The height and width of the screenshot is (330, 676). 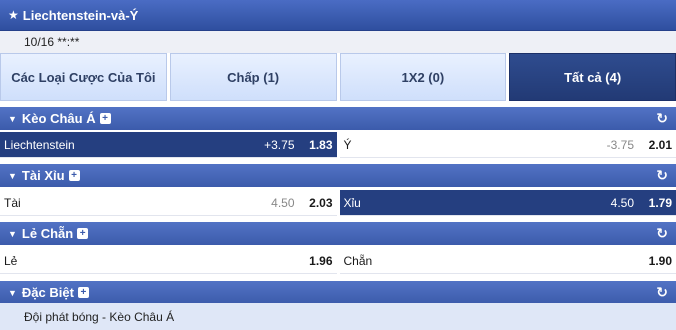 What do you see at coordinates (52, 42) in the screenshot?
I see `match-date-text: 10/16 **:**` at bounding box center [52, 42].